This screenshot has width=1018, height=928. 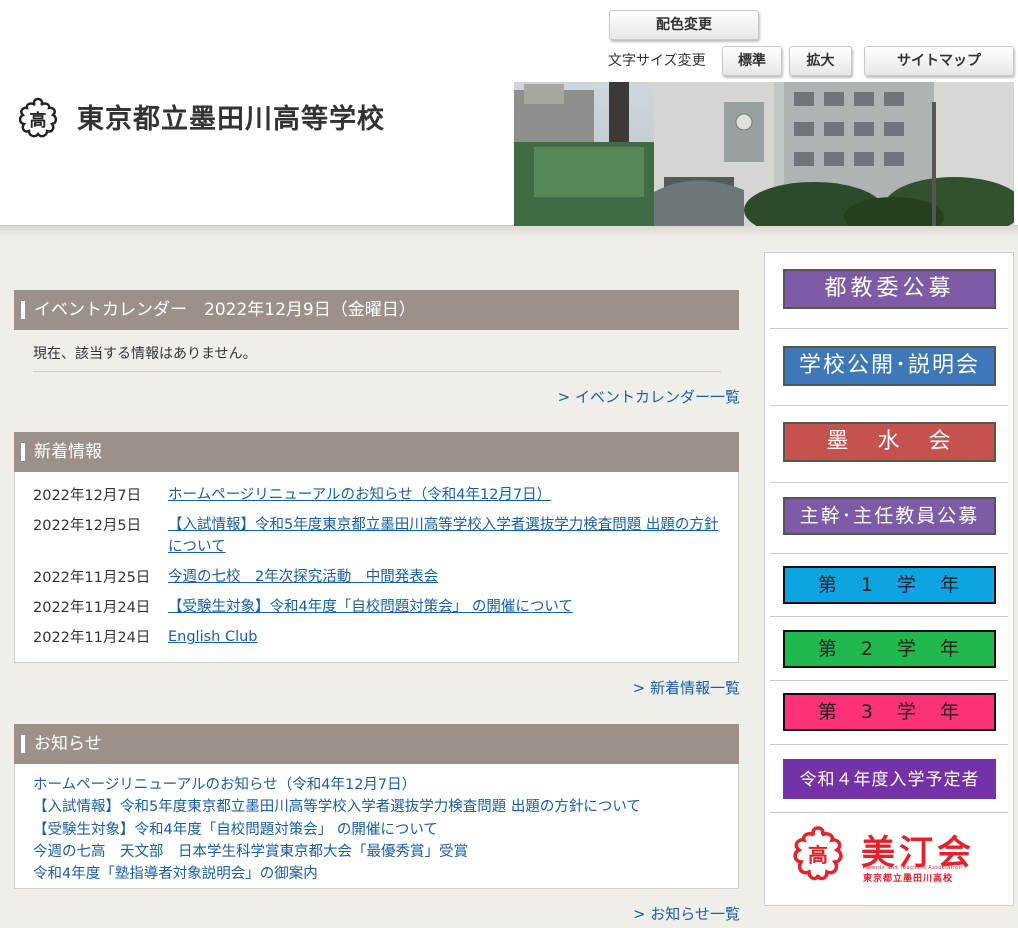 What do you see at coordinates (87, 526) in the screenshot?
I see `news-date: 2022年12月5日` at bounding box center [87, 526].